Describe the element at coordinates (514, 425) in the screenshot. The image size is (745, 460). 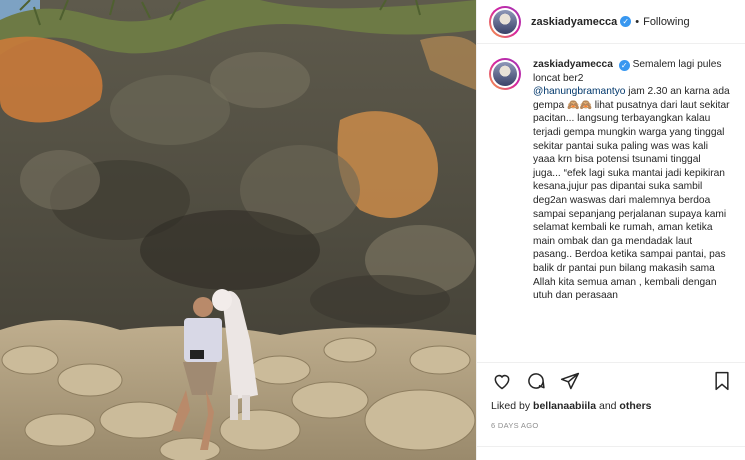
I see `post-timestamp: 6 DAYS AGO` at that location.